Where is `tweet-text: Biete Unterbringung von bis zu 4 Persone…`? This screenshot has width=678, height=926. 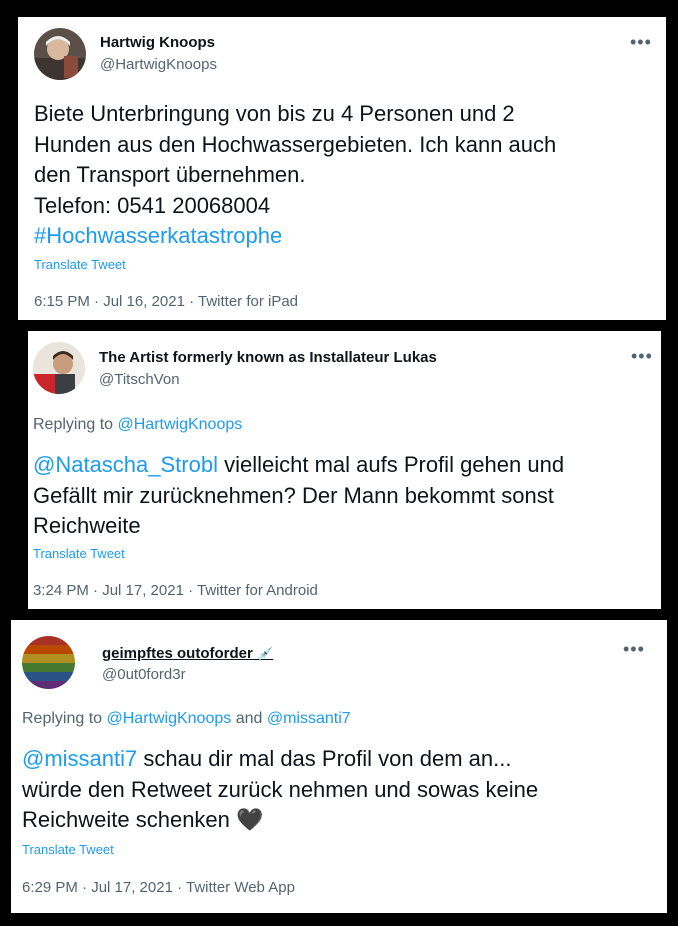 tweet-text: Biete Unterbringung von bis zu 4 Persone… is located at coordinates (295, 175).